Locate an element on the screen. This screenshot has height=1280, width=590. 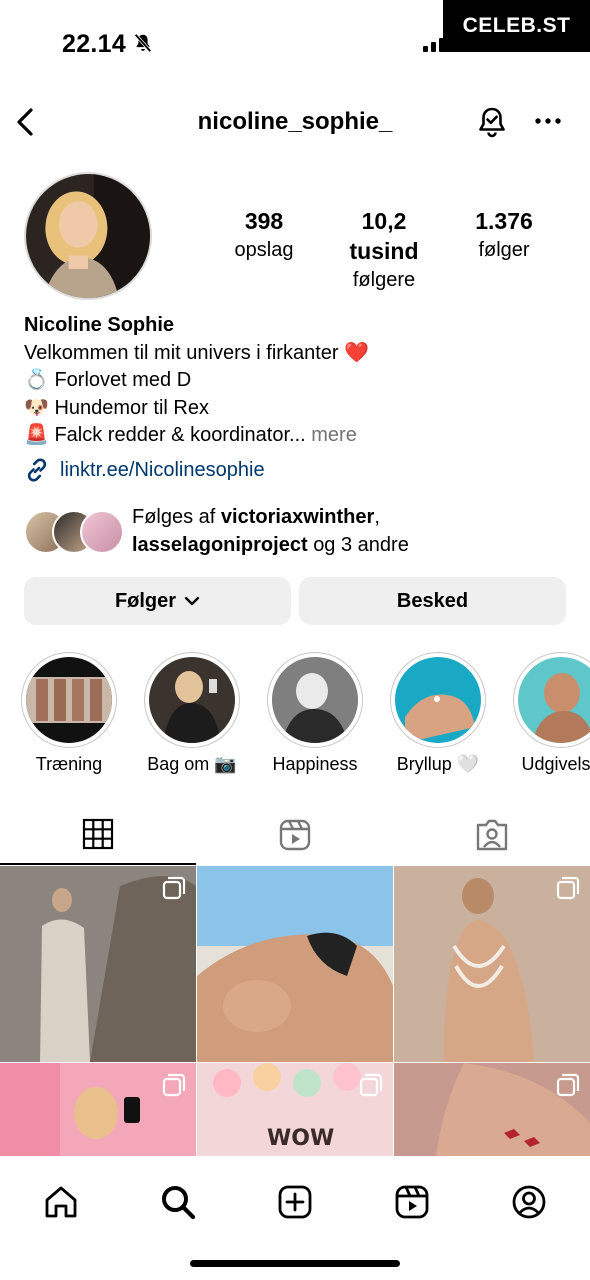
highlight-item: Udgivelse is located at coordinates (550, 713).